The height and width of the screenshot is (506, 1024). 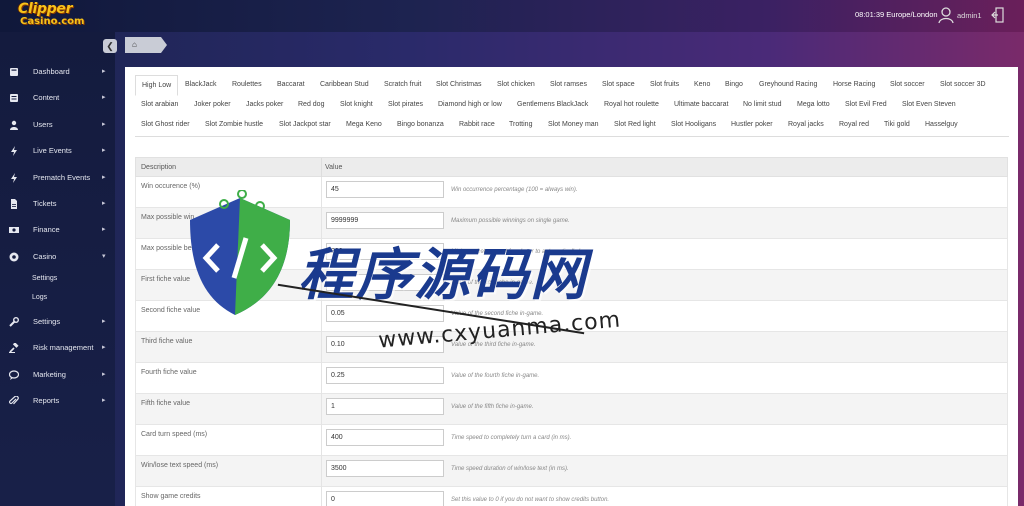 What do you see at coordinates (39, 297) in the screenshot?
I see `sidebar-subitem-logs: Logs` at bounding box center [39, 297].